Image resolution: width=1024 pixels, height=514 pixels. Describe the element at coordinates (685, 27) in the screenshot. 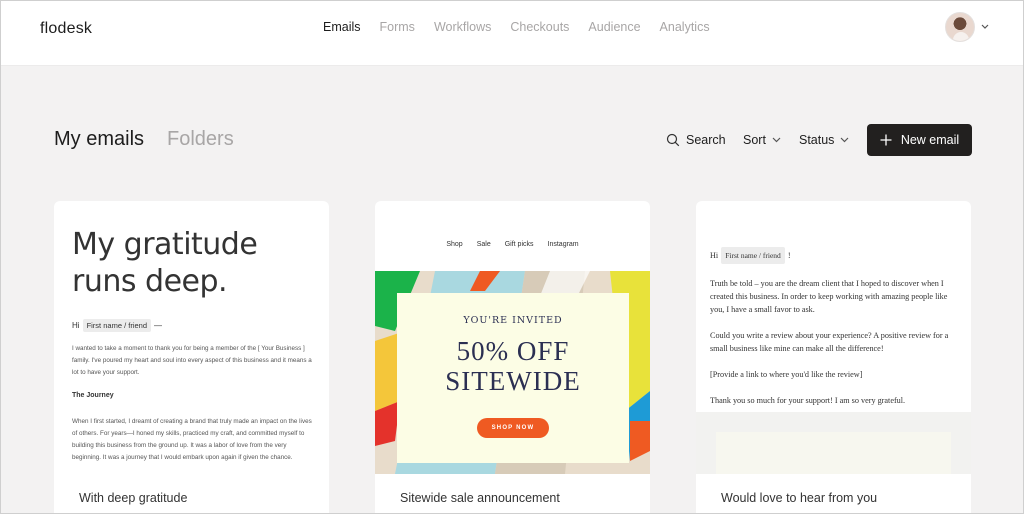

I see `nav-analytics: Analytics` at that location.